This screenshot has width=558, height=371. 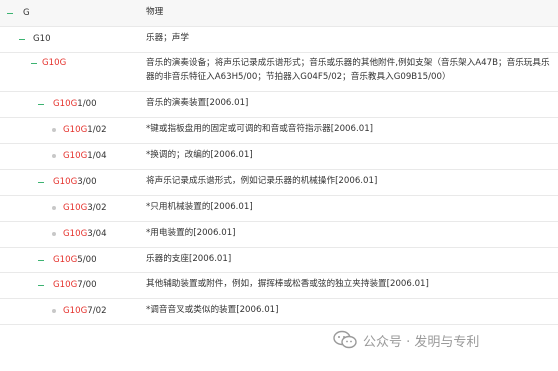 I want to click on code-suffix: 3/02, so click(x=97, y=208).